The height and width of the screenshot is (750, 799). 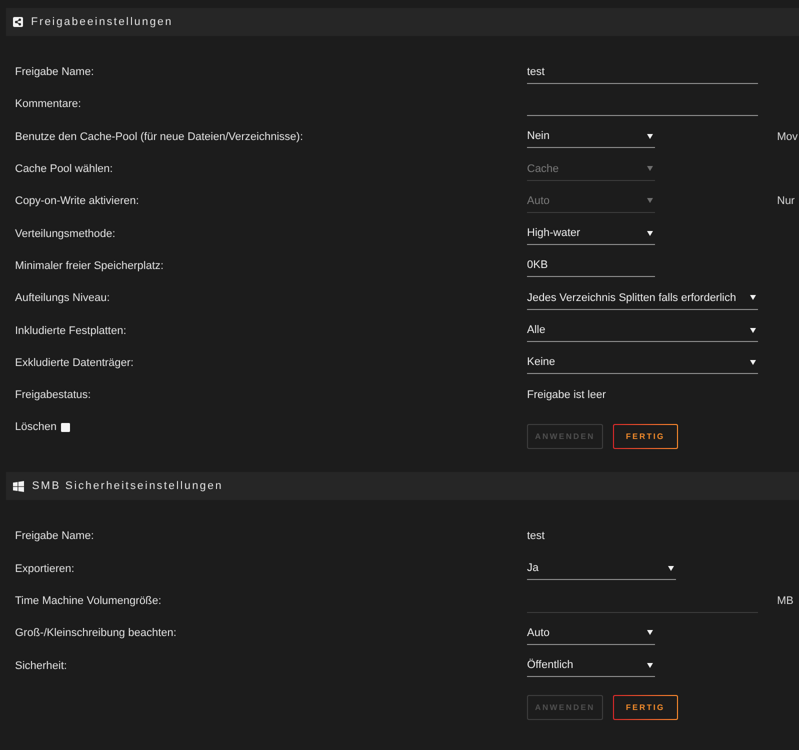 I want to click on checkbox-label: Löschen, so click(x=36, y=428).